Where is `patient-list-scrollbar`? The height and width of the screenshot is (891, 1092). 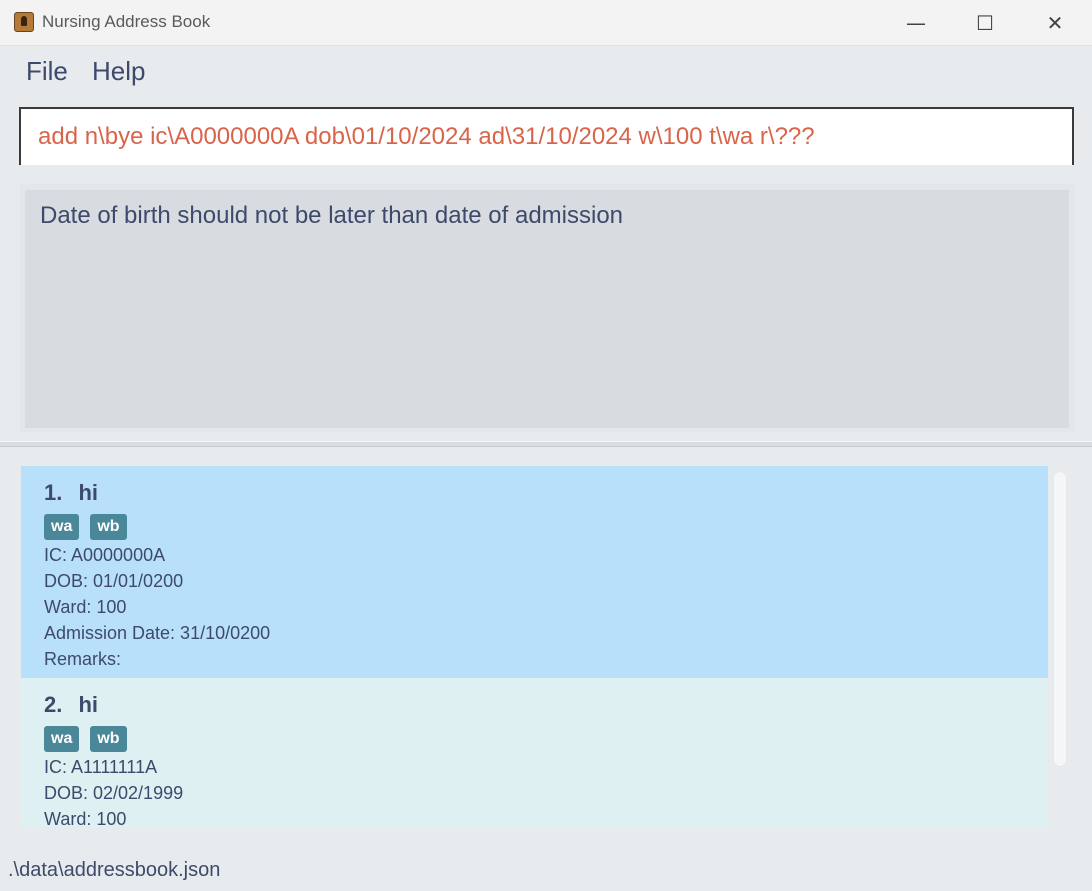
patient-list-scrollbar is located at coordinates (1060, 619).